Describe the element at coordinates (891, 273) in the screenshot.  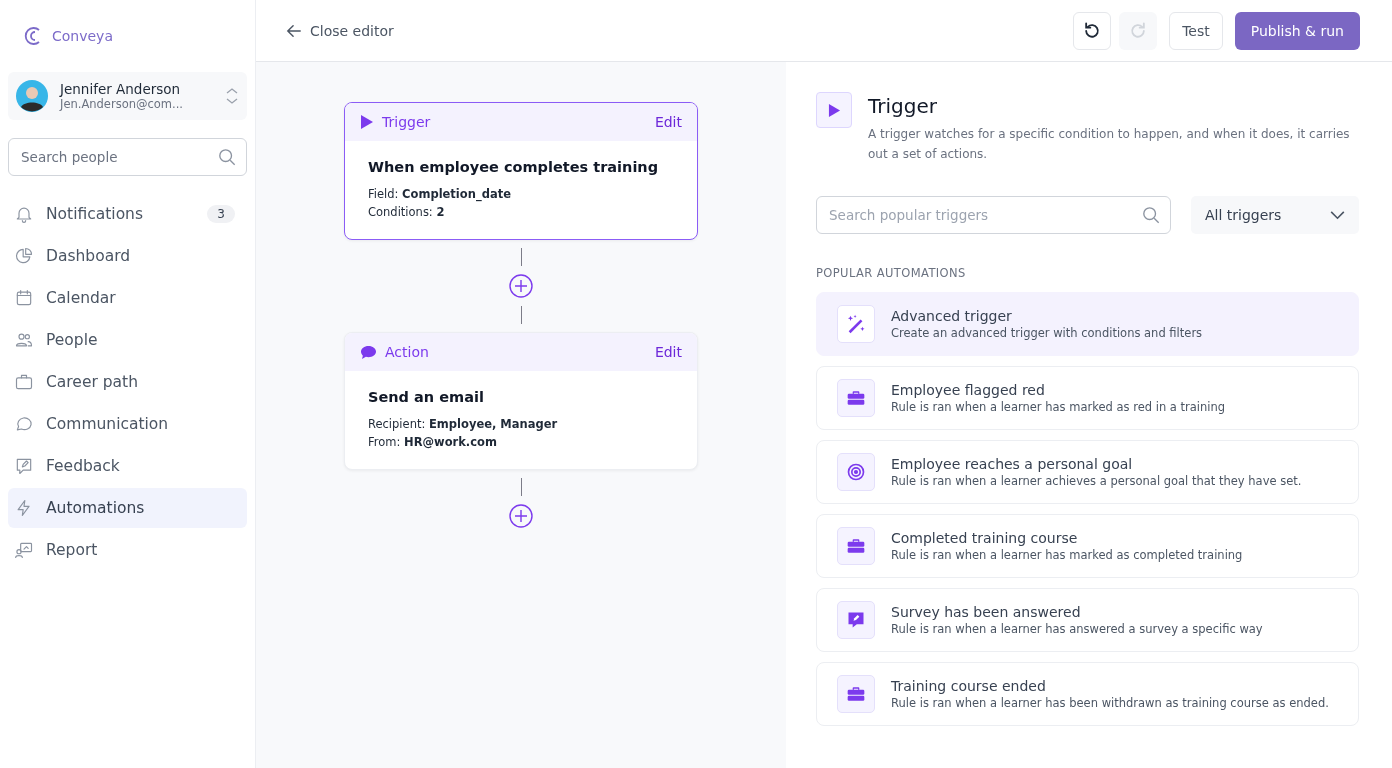
I see `section-heading: POPULAR AUTOMATIONS` at that location.